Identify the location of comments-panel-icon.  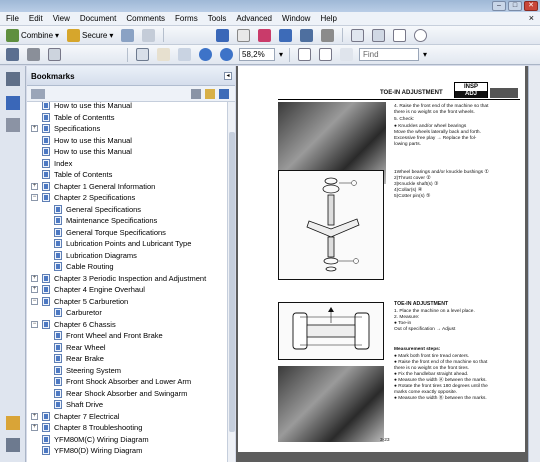
(13, 423).